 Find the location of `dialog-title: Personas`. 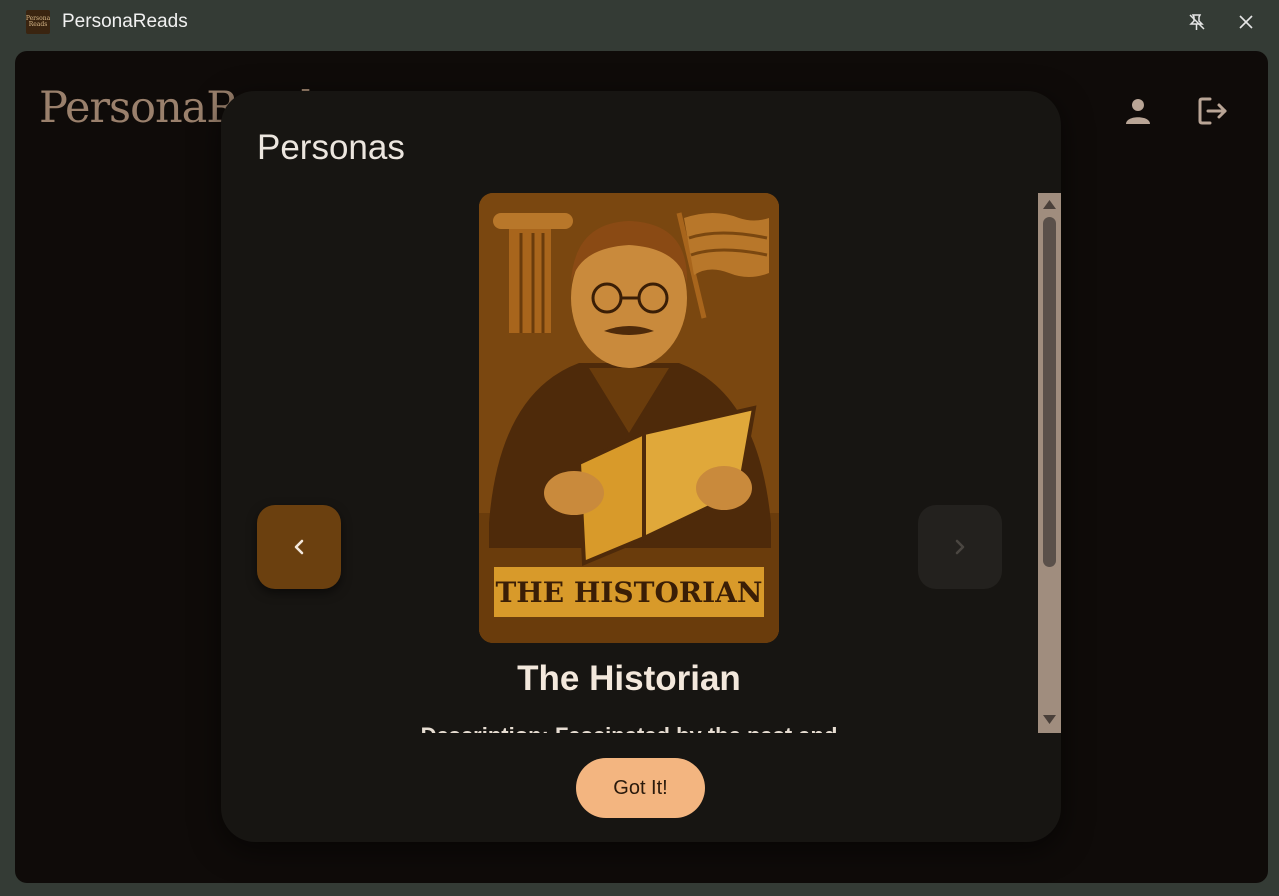

dialog-title: Personas is located at coordinates (331, 147).